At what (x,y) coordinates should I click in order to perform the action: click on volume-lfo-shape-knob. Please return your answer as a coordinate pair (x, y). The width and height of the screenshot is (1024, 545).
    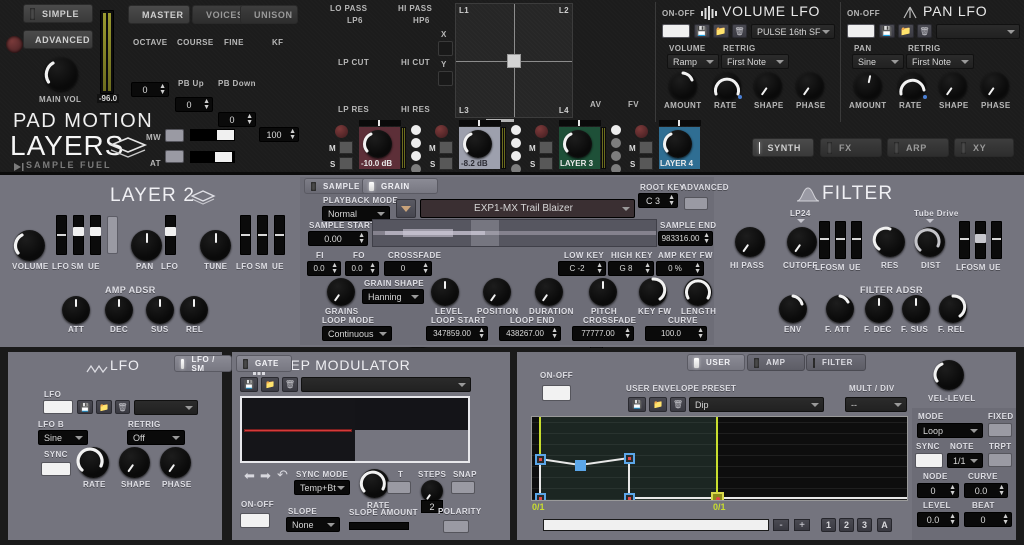
    Looking at the image, I should click on (768, 86).